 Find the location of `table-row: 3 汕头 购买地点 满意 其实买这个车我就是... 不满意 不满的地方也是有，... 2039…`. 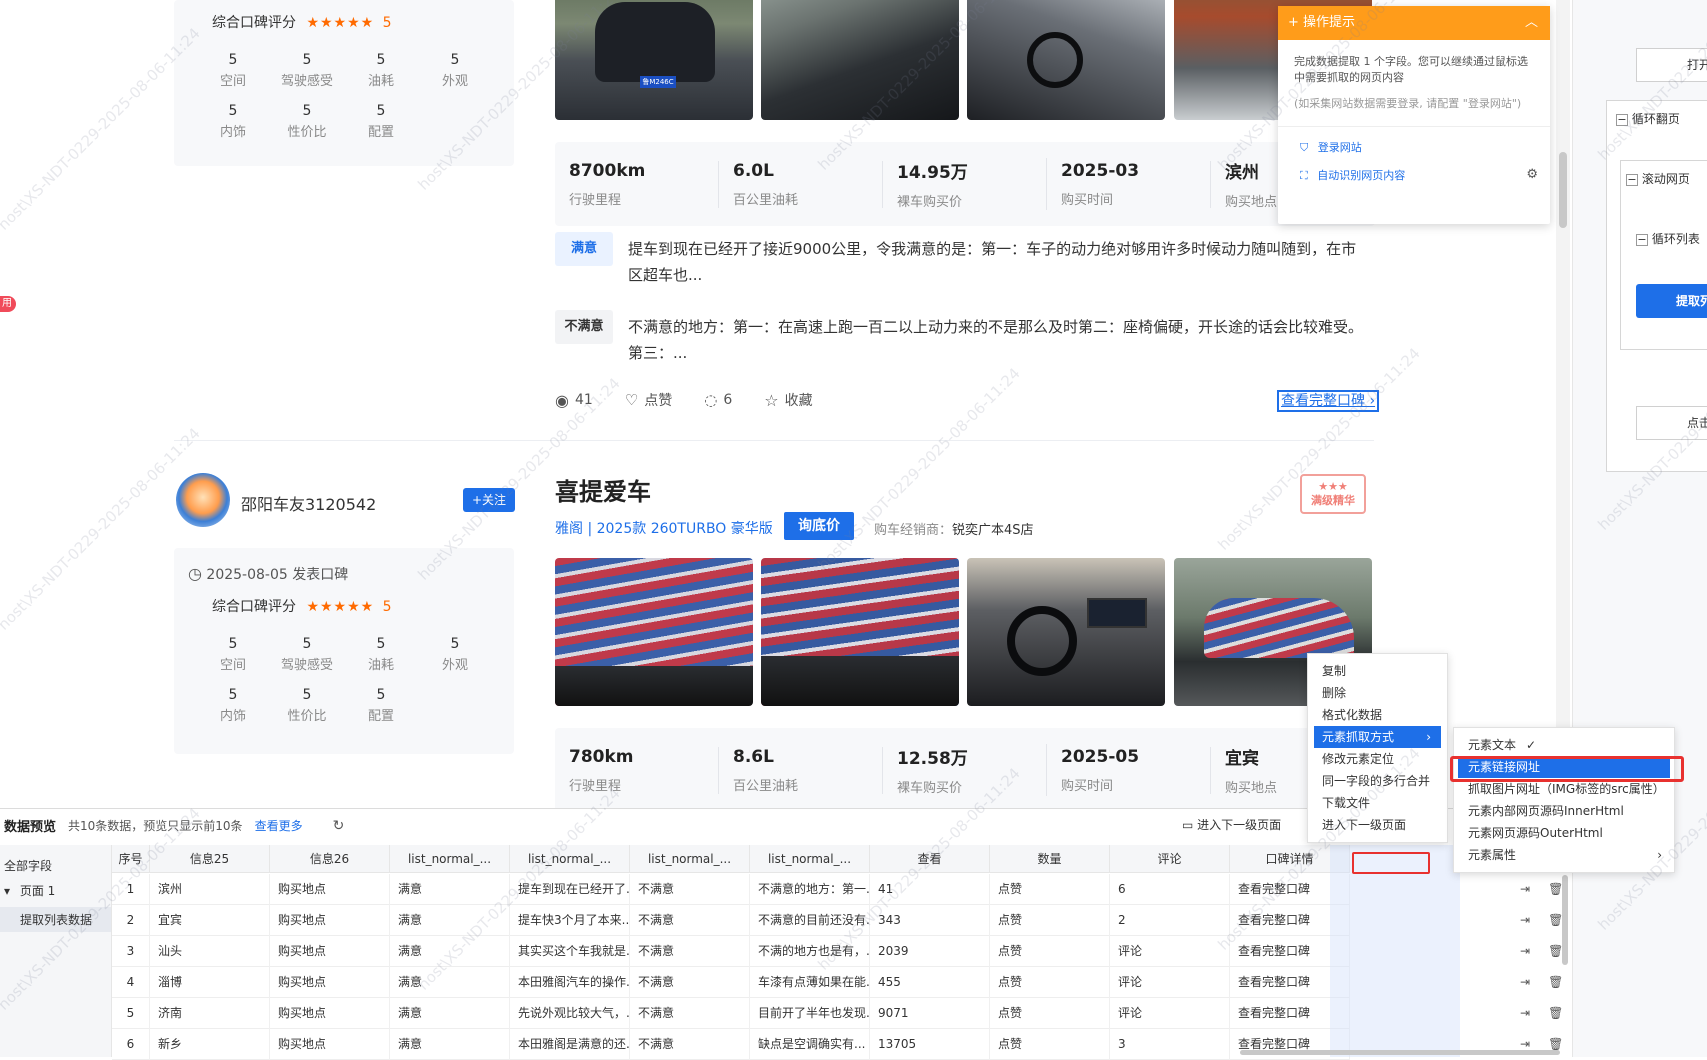

table-row: 3 汕头 购买地点 满意 其实买这个车我就是... 不满意 不满的地方也是有，... 2039… is located at coordinates (837, 951).